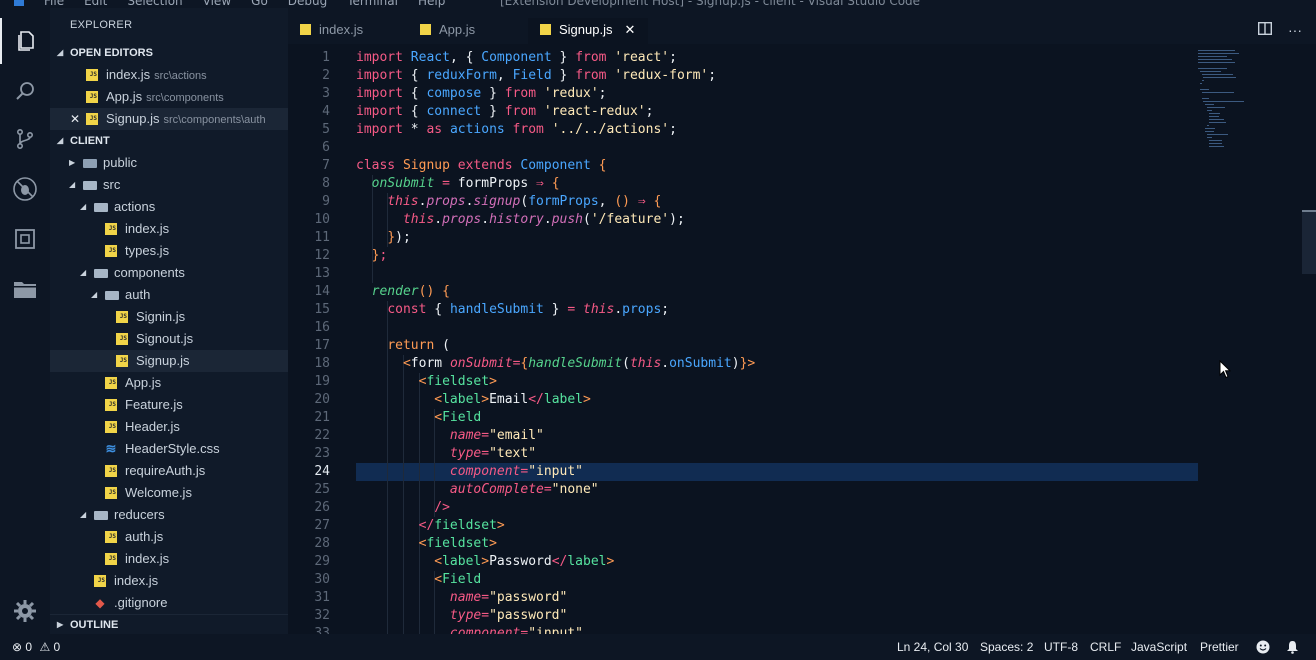 The image size is (1316, 660). Describe the element at coordinates (169, 493) in the screenshot. I see `tree-file: JS Welcome.js` at that location.